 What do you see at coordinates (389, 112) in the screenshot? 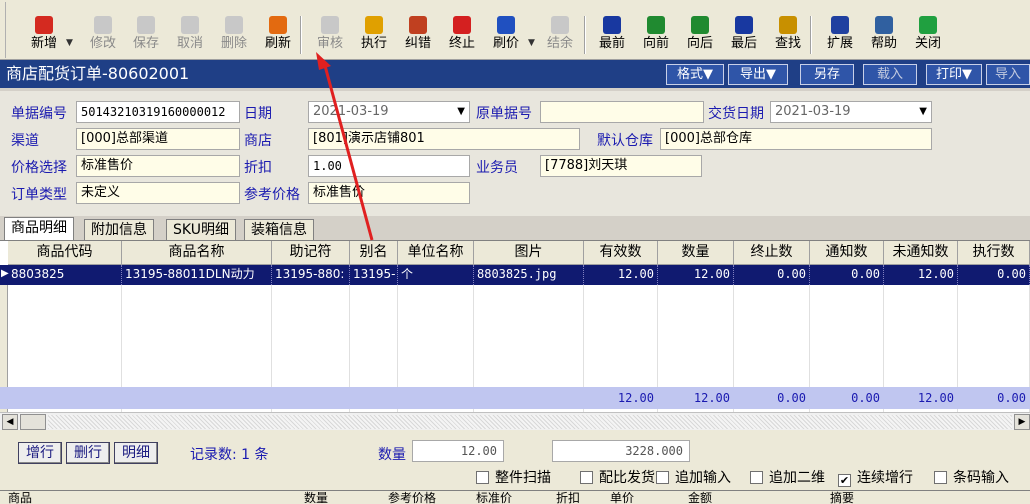
I see `date-field: 2021-03-19 ▼` at bounding box center [389, 112].